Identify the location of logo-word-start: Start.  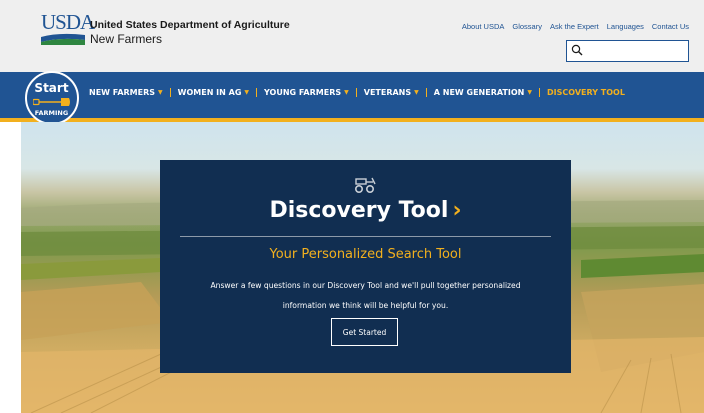
(51, 88).